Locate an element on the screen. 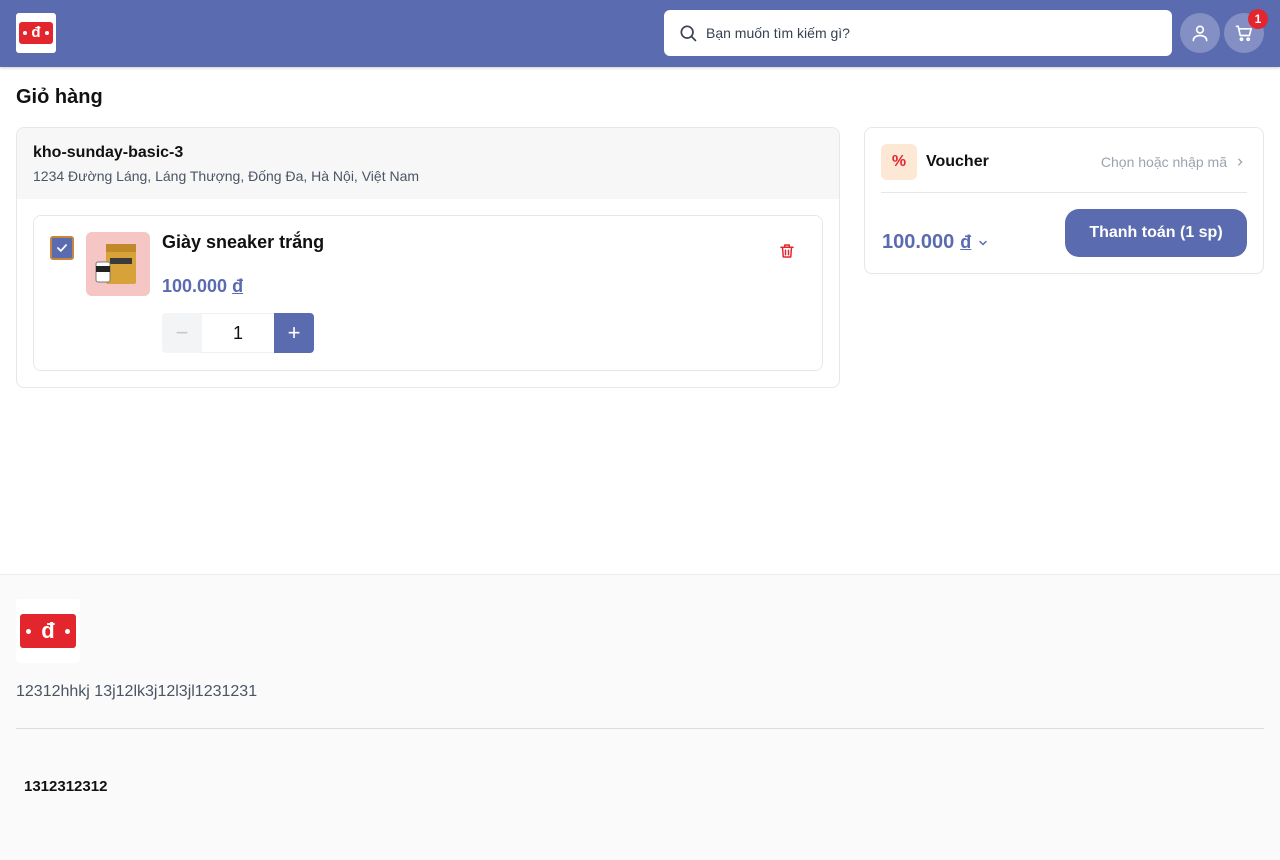 Image resolution: width=1280 pixels, height=860 pixels. product-image-icon is located at coordinates (118, 264).